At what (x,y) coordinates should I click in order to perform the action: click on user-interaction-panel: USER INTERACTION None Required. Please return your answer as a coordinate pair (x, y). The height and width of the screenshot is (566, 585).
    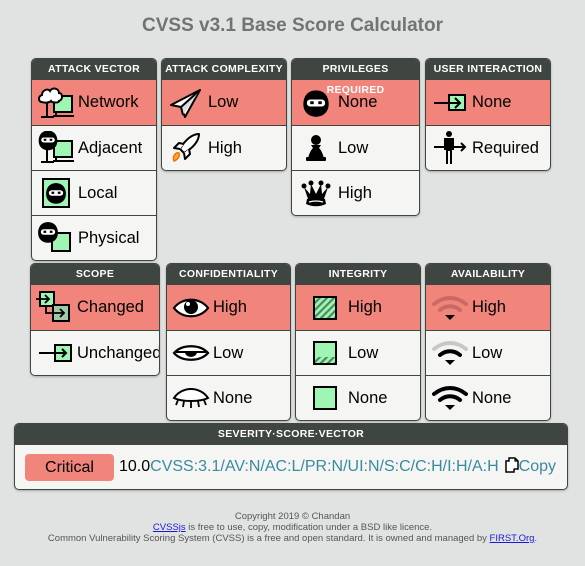
    Looking at the image, I should click on (488, 114).